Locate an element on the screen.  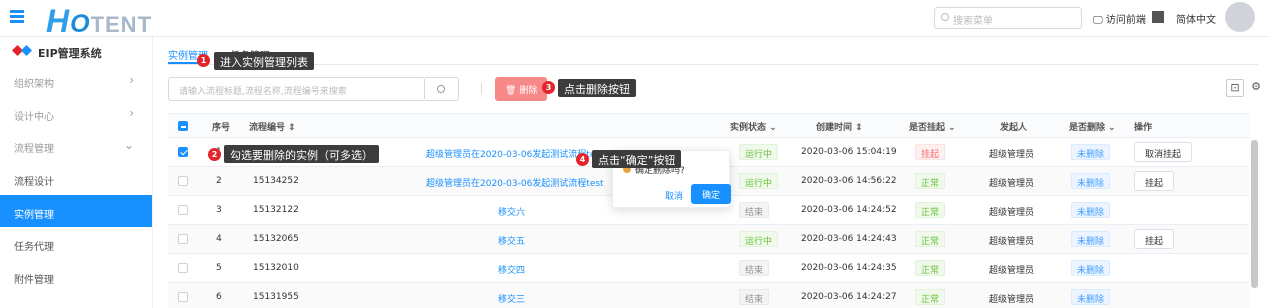
sidebar-item-instance-mgmt: 实例管理 is located at coordinates (76, 211).